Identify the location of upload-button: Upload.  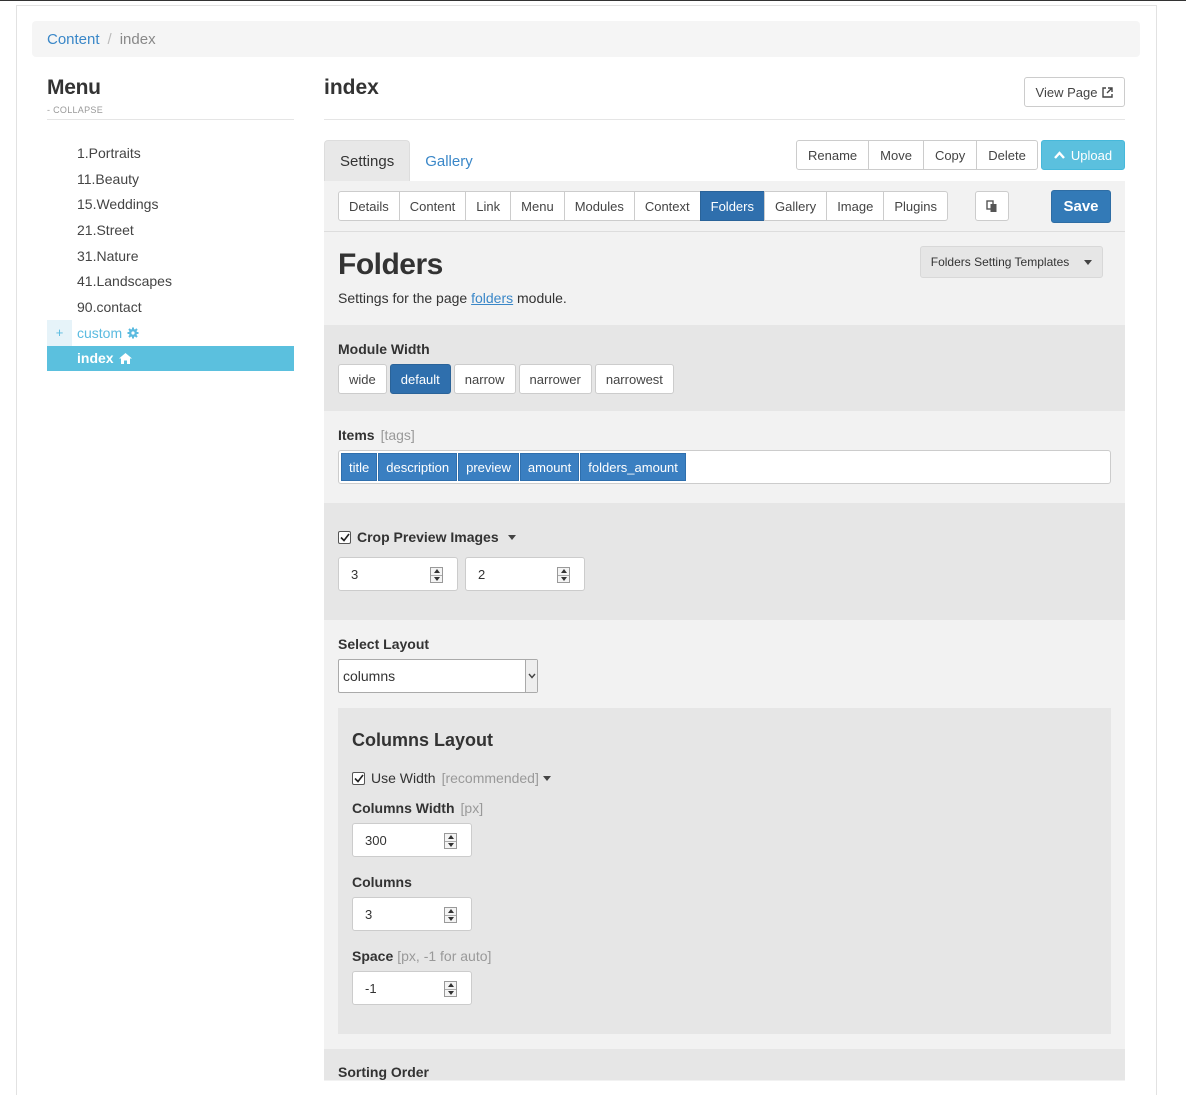
(1083, 155).